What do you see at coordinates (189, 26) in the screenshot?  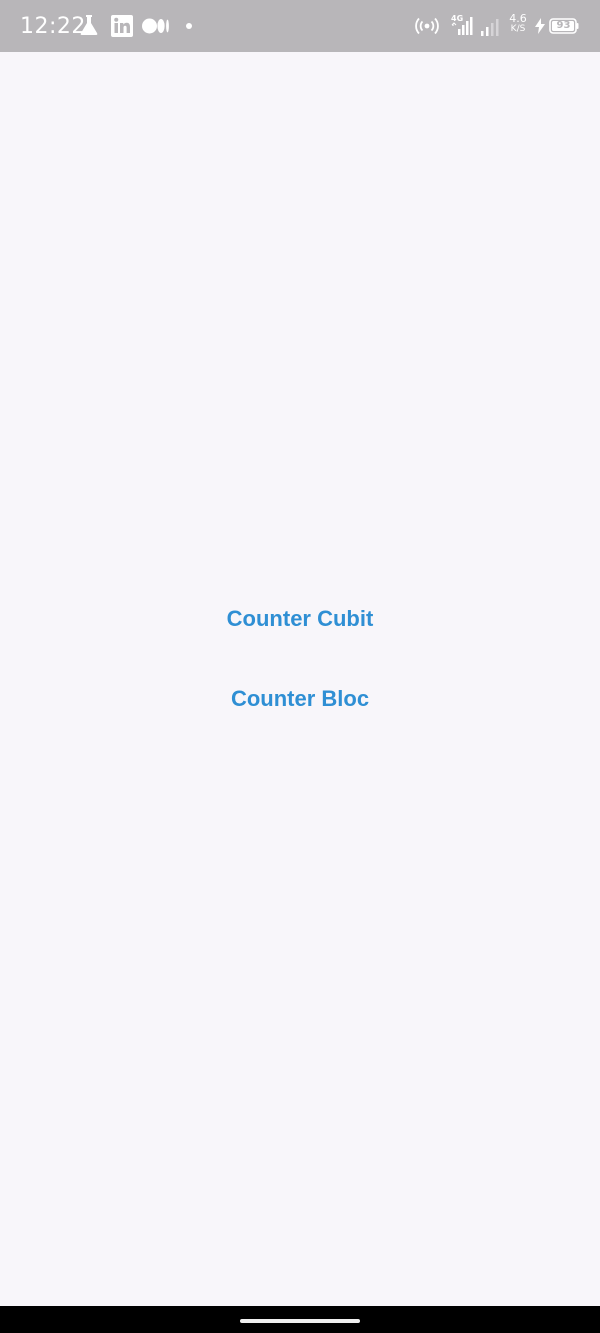 I see `notification-dot-icon` at bounding box center [189, 26].